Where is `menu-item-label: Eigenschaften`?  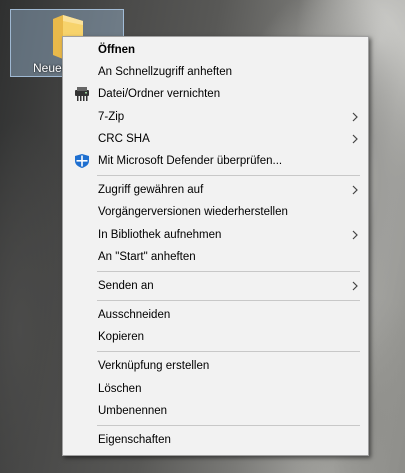 menu-item-label: Eigenschaften is located at coordinates (134, 440).